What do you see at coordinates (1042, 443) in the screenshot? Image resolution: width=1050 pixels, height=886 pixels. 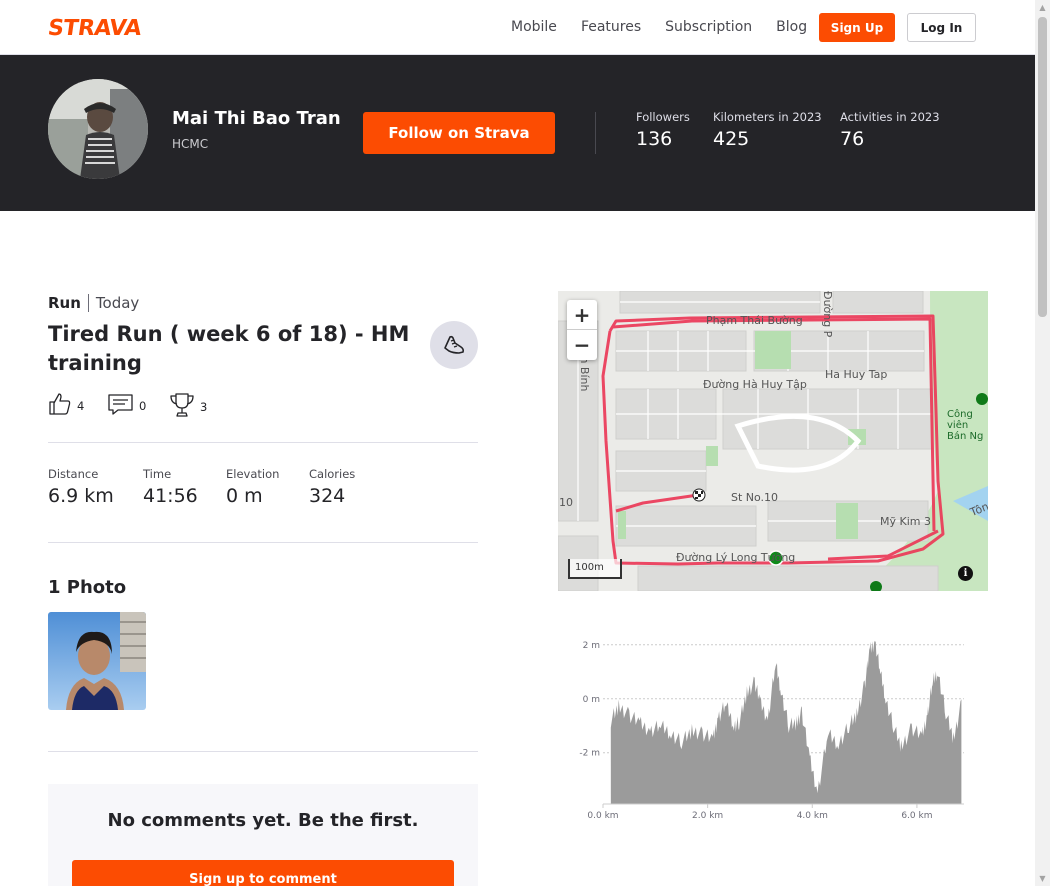 I see `page-scrollbar: ▲ ▼` at bounding box center [1042, 443].